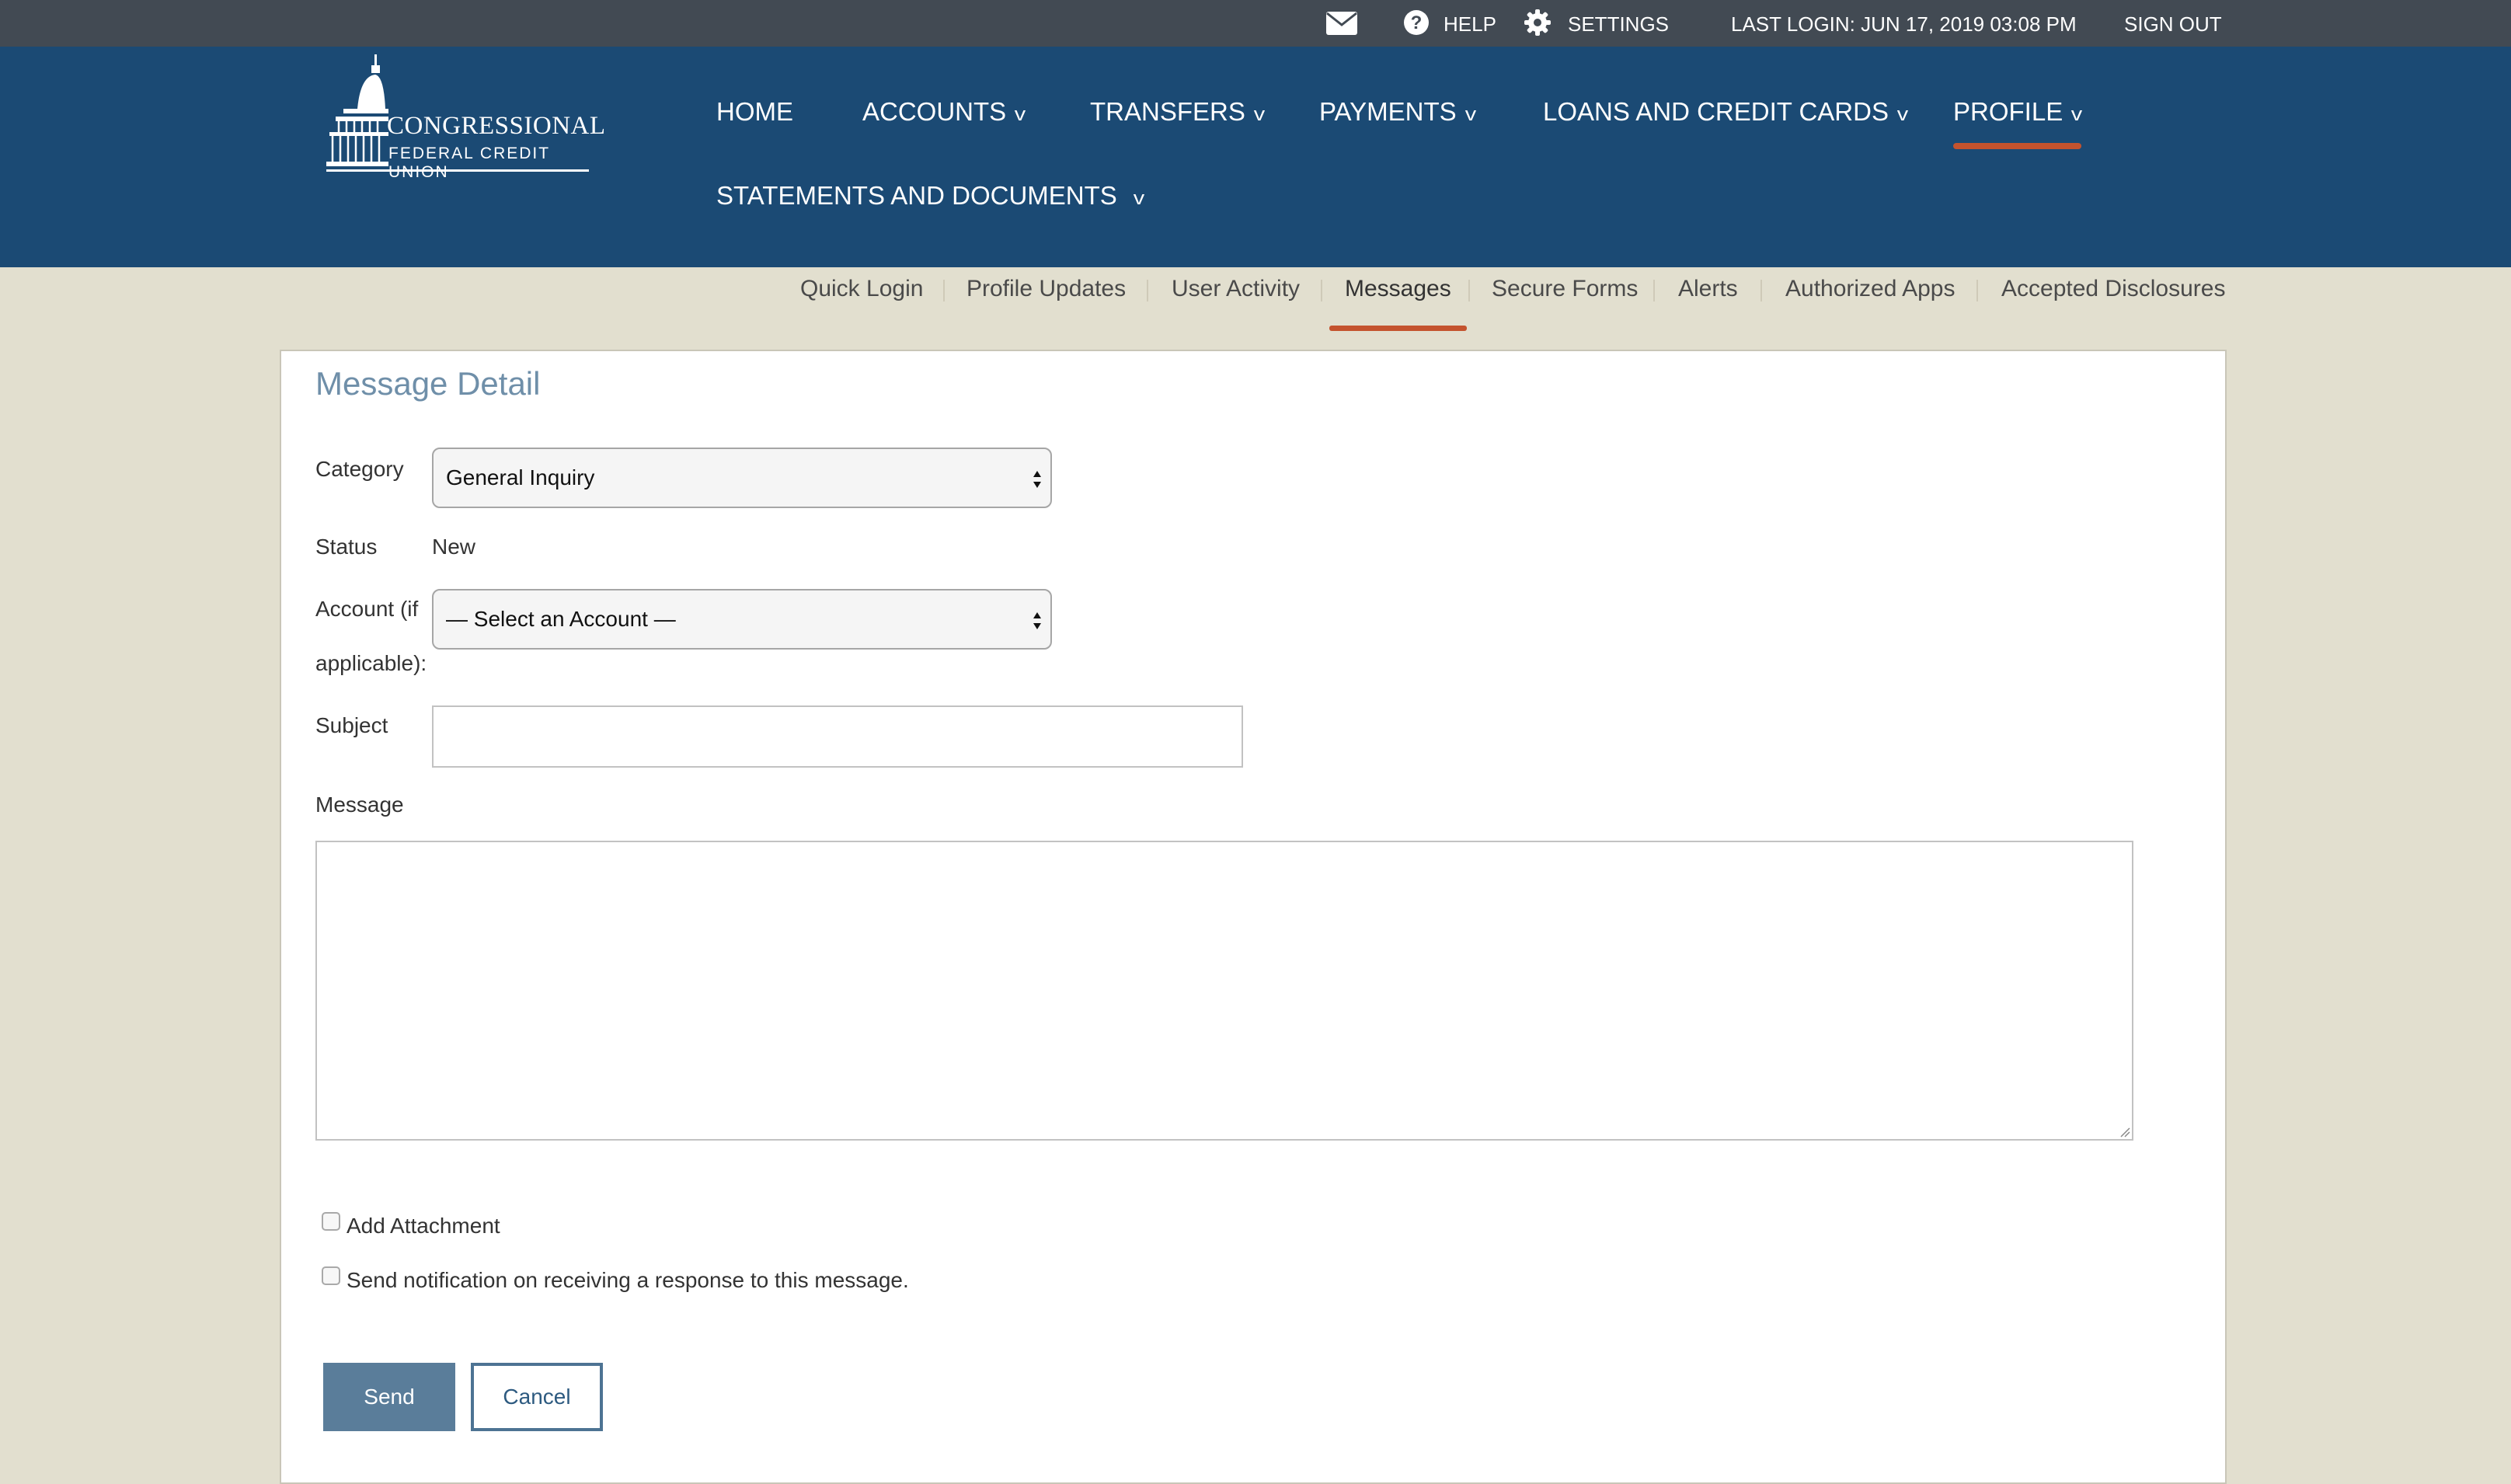 This screenshot has height=1484, width=2511. Describe the element at coordinates (1388, 111) in the screenshot. I see `nav-payments-label: PAYMENTS` at that location.